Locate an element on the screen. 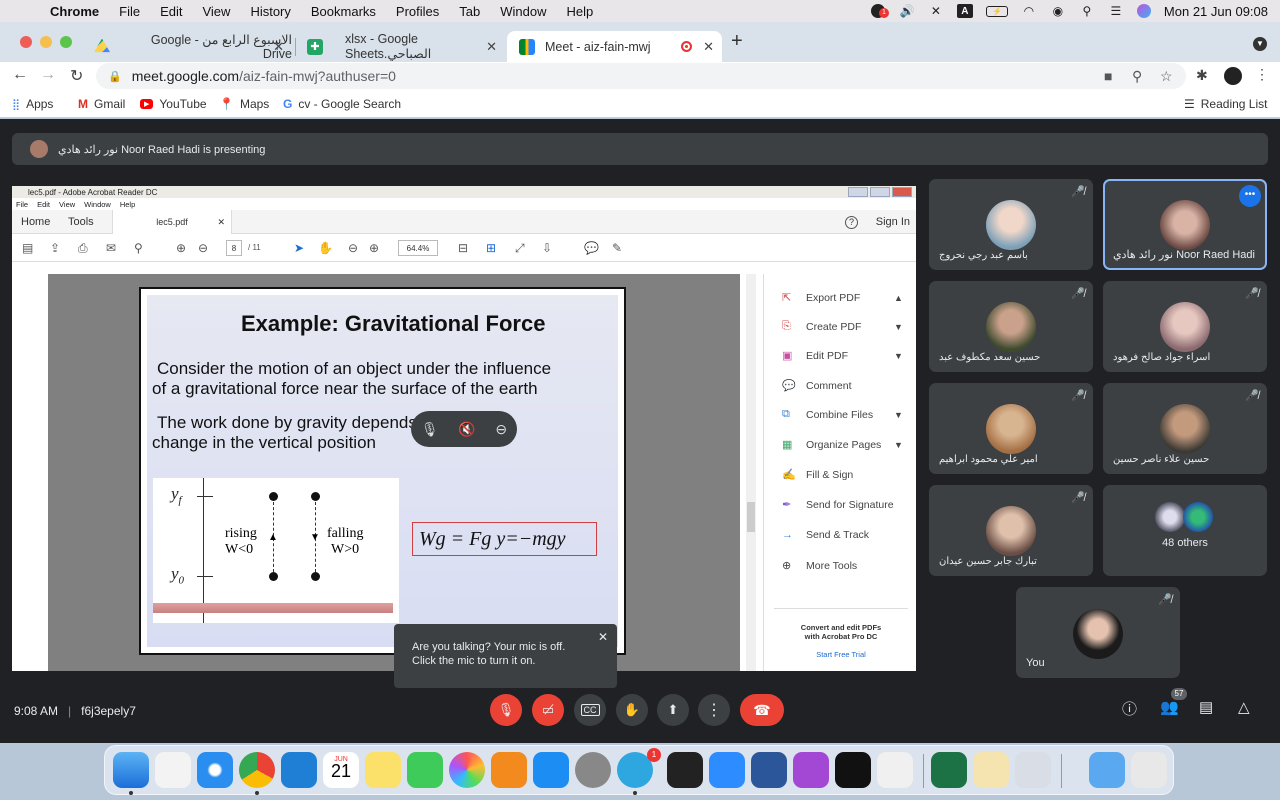 This screenshot has width=1280, height=800. meeting-details-icon: ⓘ is located at coordinates (1129, 708).